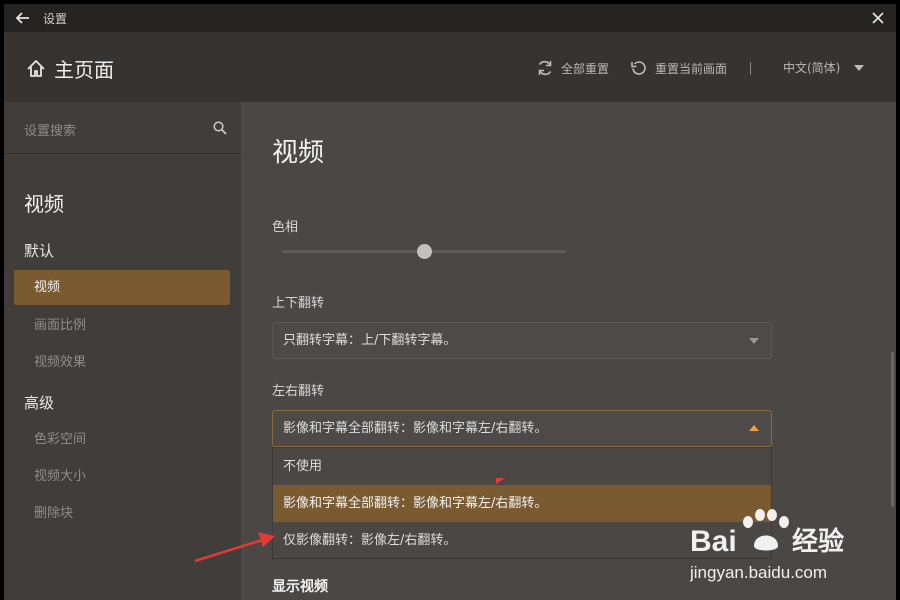 This screenshot has height=600, width=900. What do you see at coordinates (758, 572) in the screenshot?
I see `watermark-url: jingyan.baidu.com` at bounding box center [758, 572].